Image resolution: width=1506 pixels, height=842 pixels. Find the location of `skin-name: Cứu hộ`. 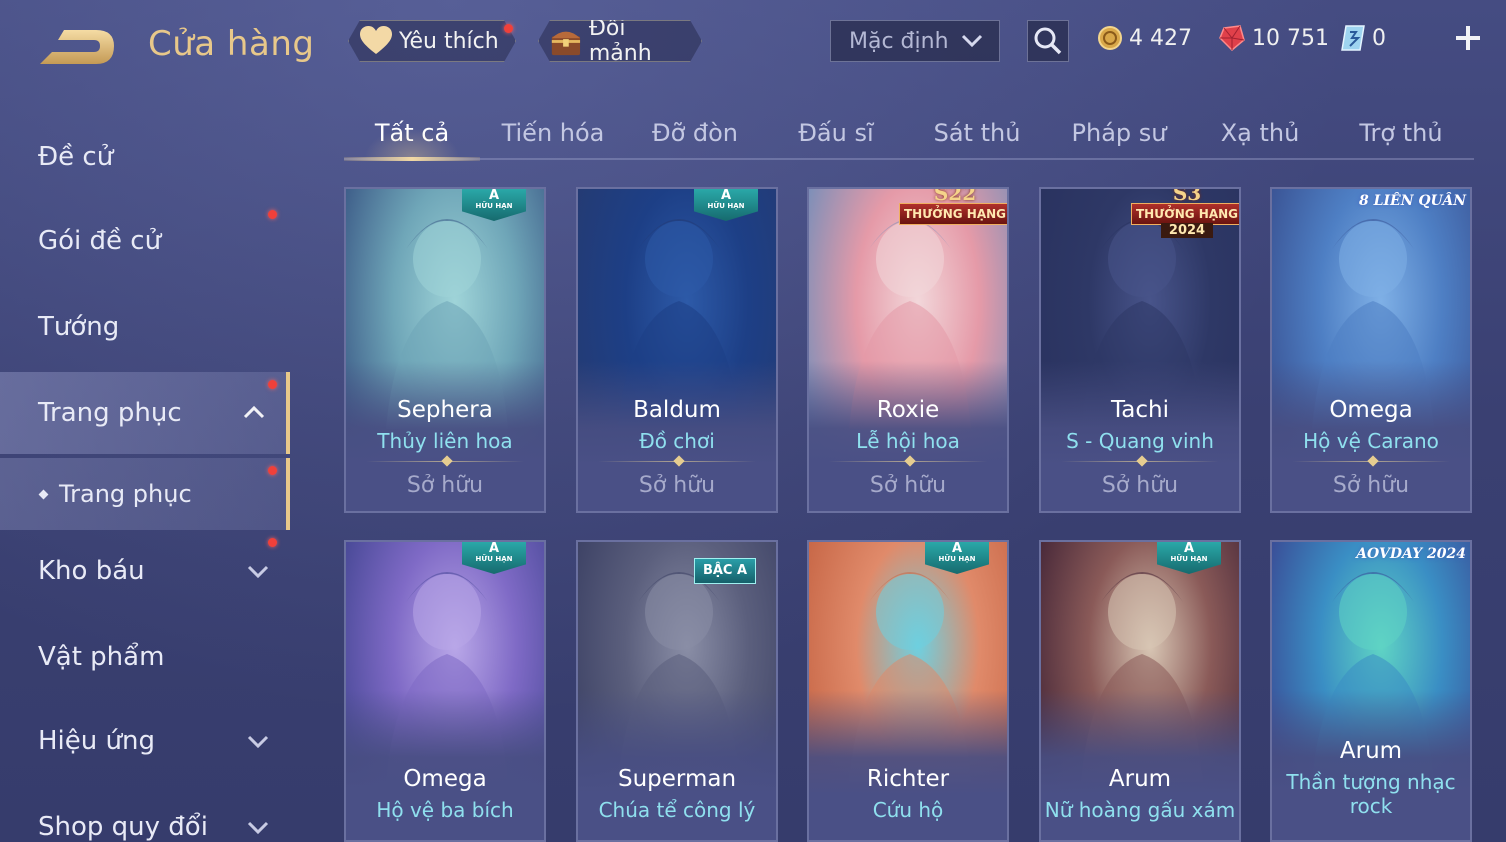

skin-name: Cứu hộ is located at coordinates (908, 810).